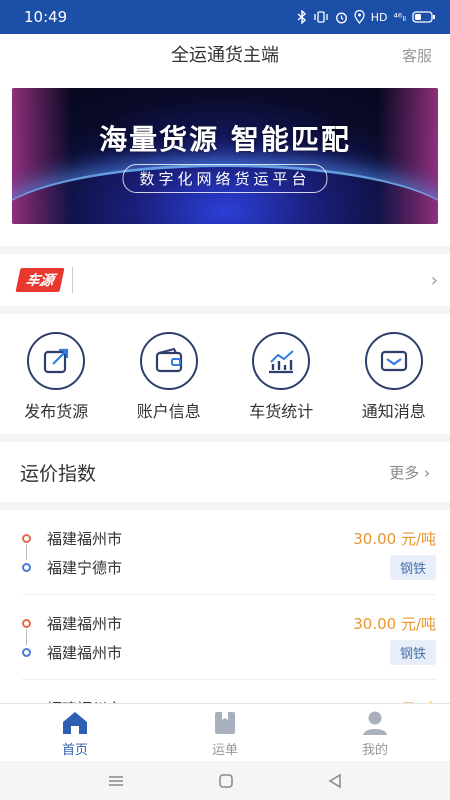  I want to click on quick-action-stats: 车货统计, so click(281, 383).